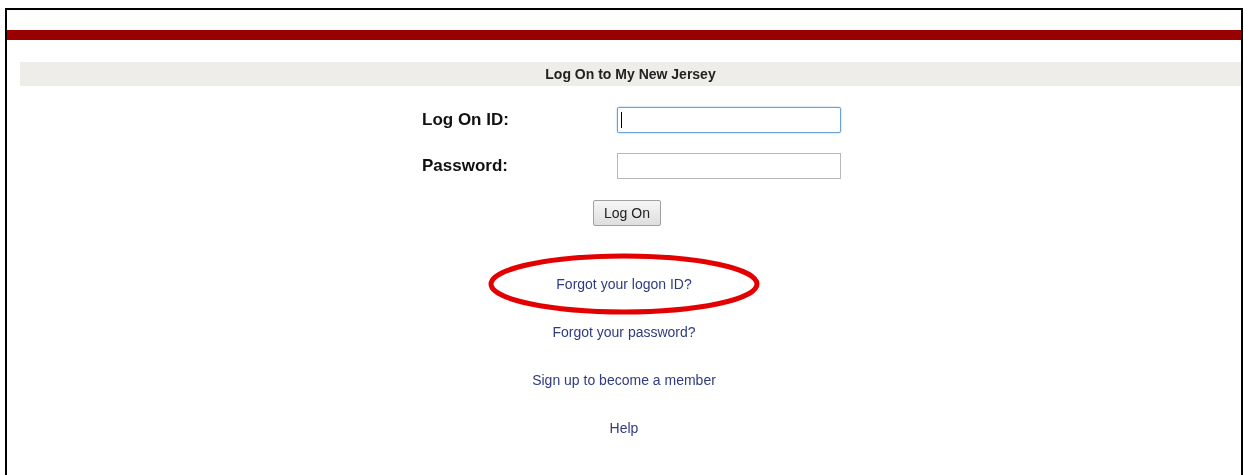 The width and height of the screenshot is (1244, 475). What do you see at coordinates (630, 74) in the screenshot?
I see `header-title: Log On to My New Jersey` at bounding box center [630, 74].